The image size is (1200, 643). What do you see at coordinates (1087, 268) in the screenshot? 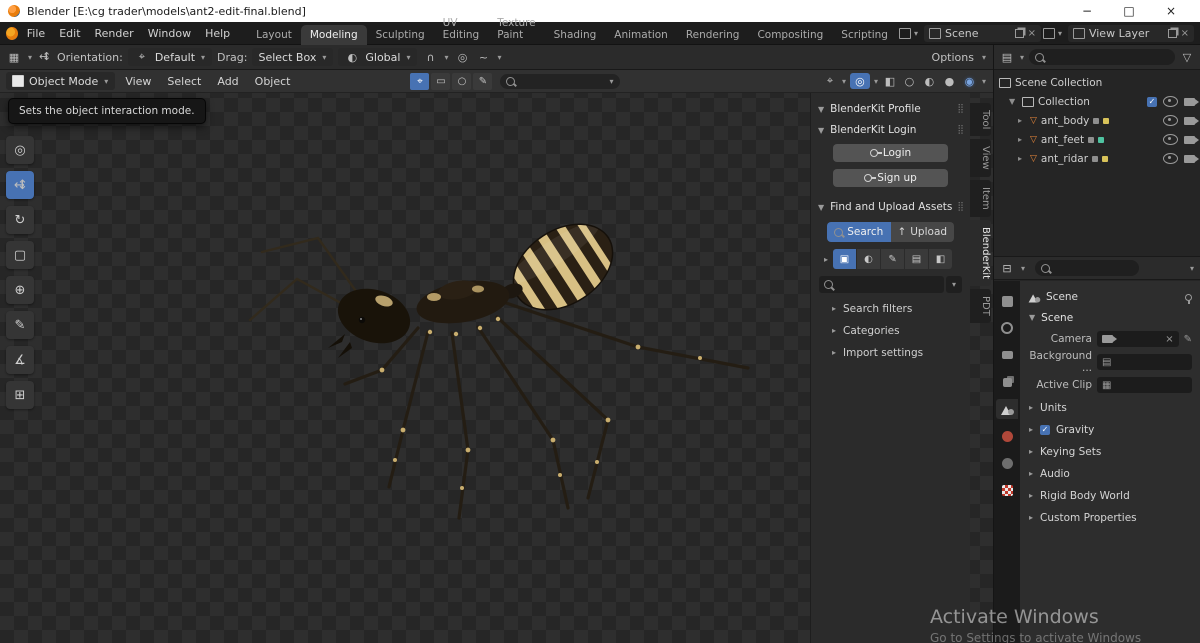
I see `properties-search-field` at bounding box center [1087, 268].